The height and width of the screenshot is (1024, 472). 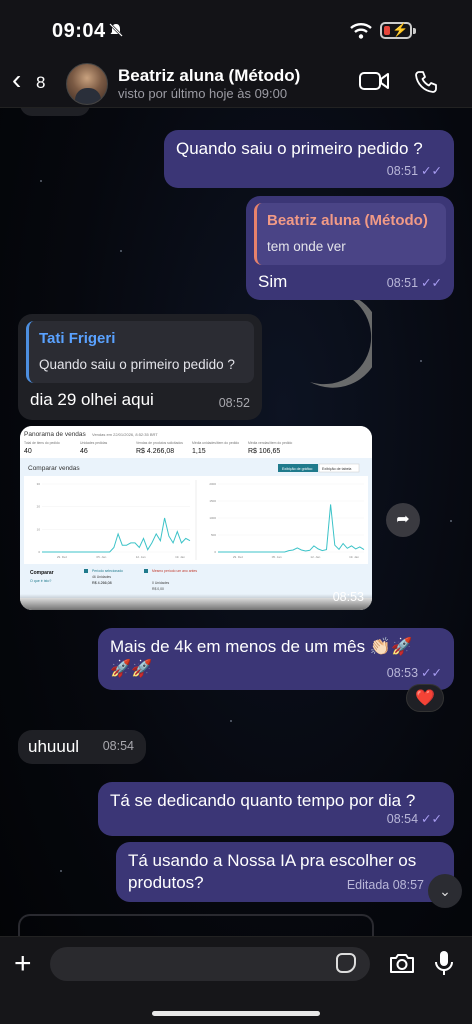 I want to click on shot-subtitle: Vendas em 22/01/2026, 8:52:35 BRT, so click(x=125, y=434).